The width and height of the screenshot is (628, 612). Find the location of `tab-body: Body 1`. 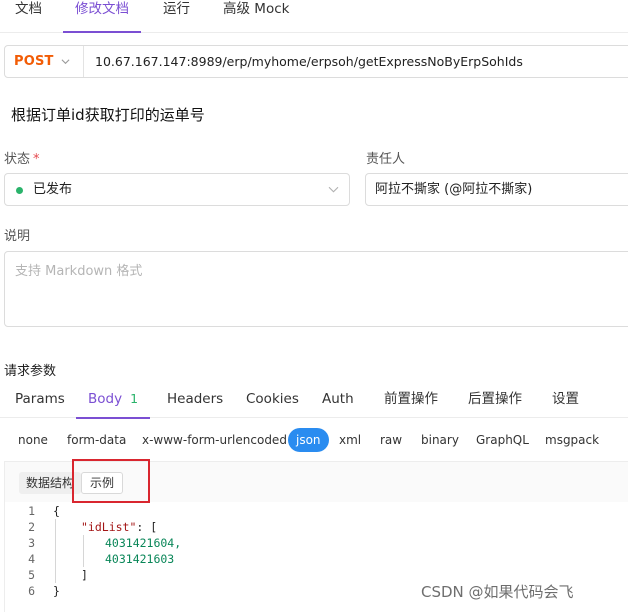

tab-body: Body 1 is located at coordinates (113, 401).